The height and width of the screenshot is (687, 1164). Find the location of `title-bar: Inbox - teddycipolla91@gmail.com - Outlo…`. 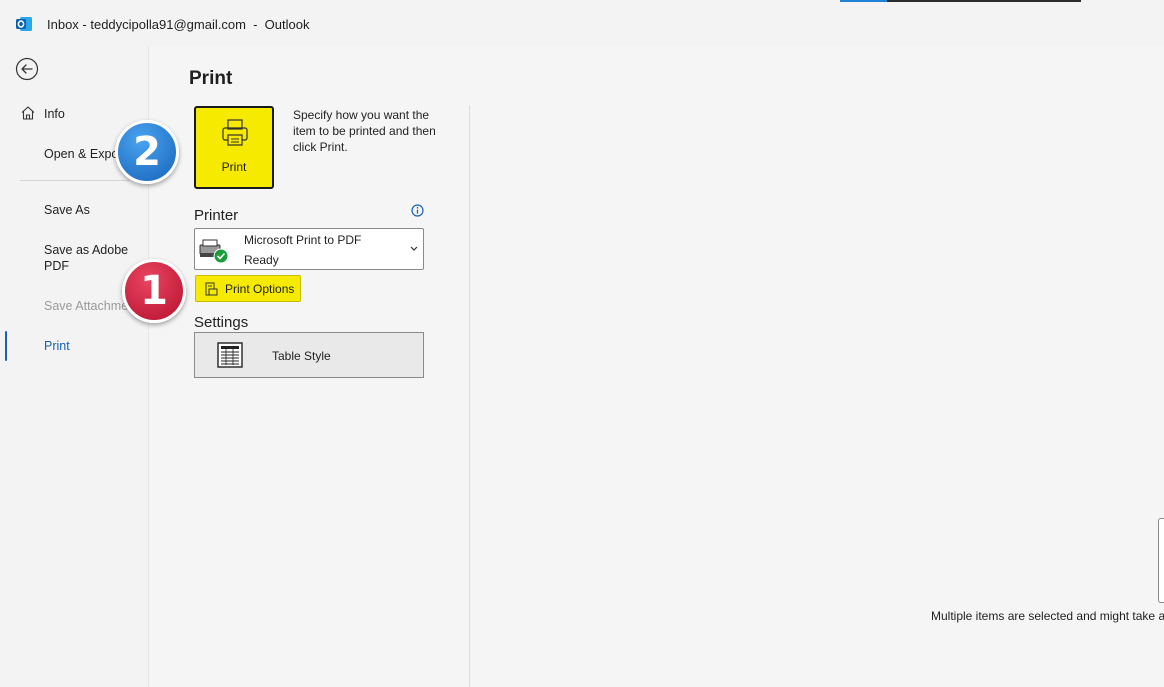

title-bar: Inbox - teddycipolla91@gmail.com - Outlo… is located at coordinates (582, 23).